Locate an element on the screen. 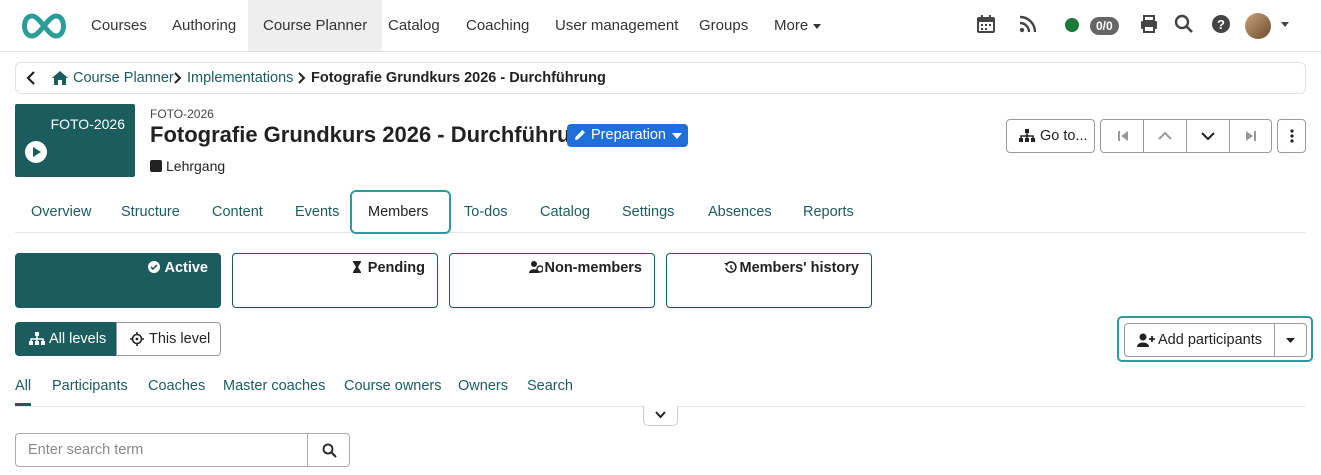 This screenshot has width=1321, height=475. this-level-label: This level is located at coordinates (180, 339).